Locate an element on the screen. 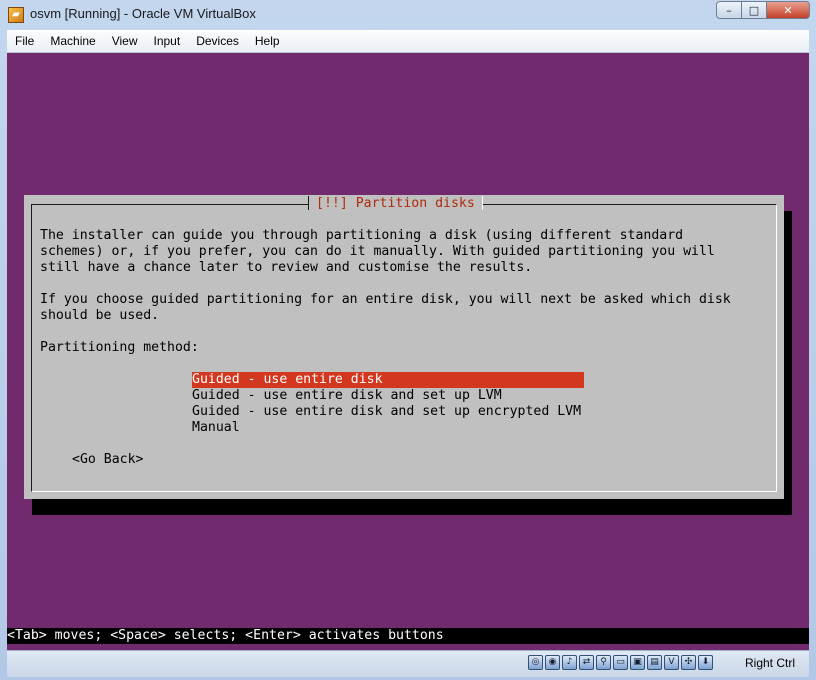 This screenshot has height=680, width=816. host-key-label: Right Ctrl is located at coordinates (769, 663).